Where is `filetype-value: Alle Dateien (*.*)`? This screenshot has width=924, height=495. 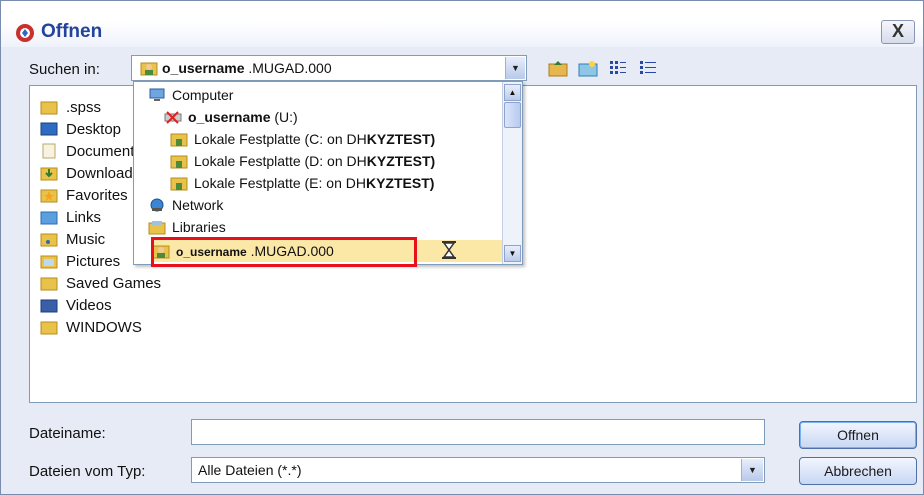 filetype-value: Alle Dateien (*.*) is located at coordinates (250, 470).